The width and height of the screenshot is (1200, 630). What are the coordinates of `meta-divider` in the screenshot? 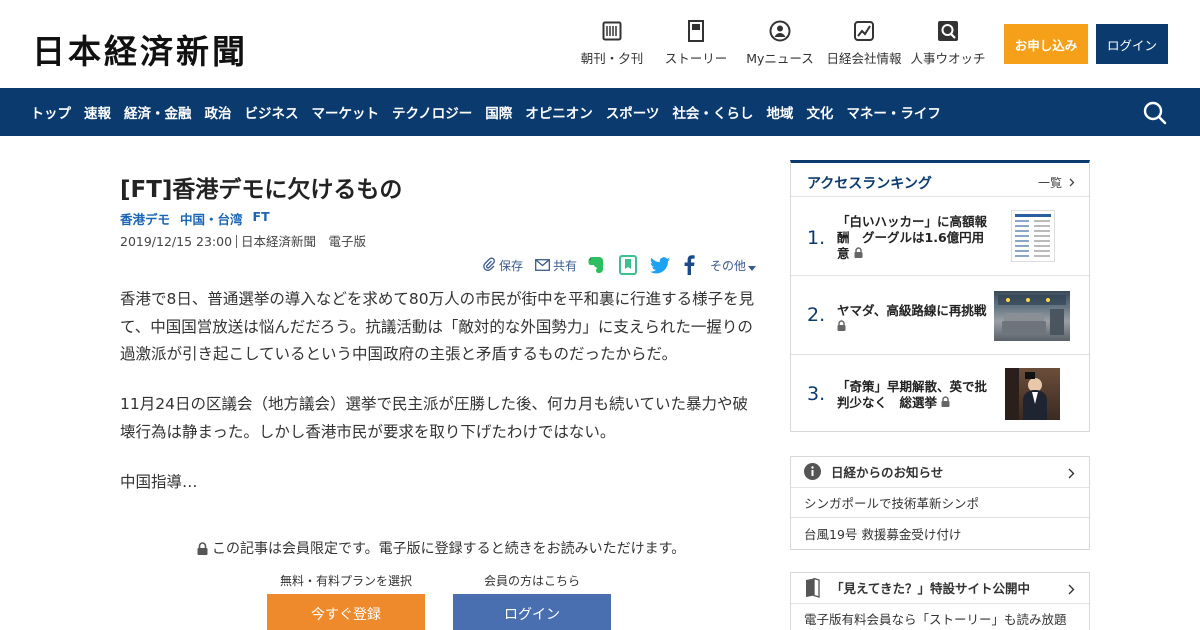 It's located at (237, 241).